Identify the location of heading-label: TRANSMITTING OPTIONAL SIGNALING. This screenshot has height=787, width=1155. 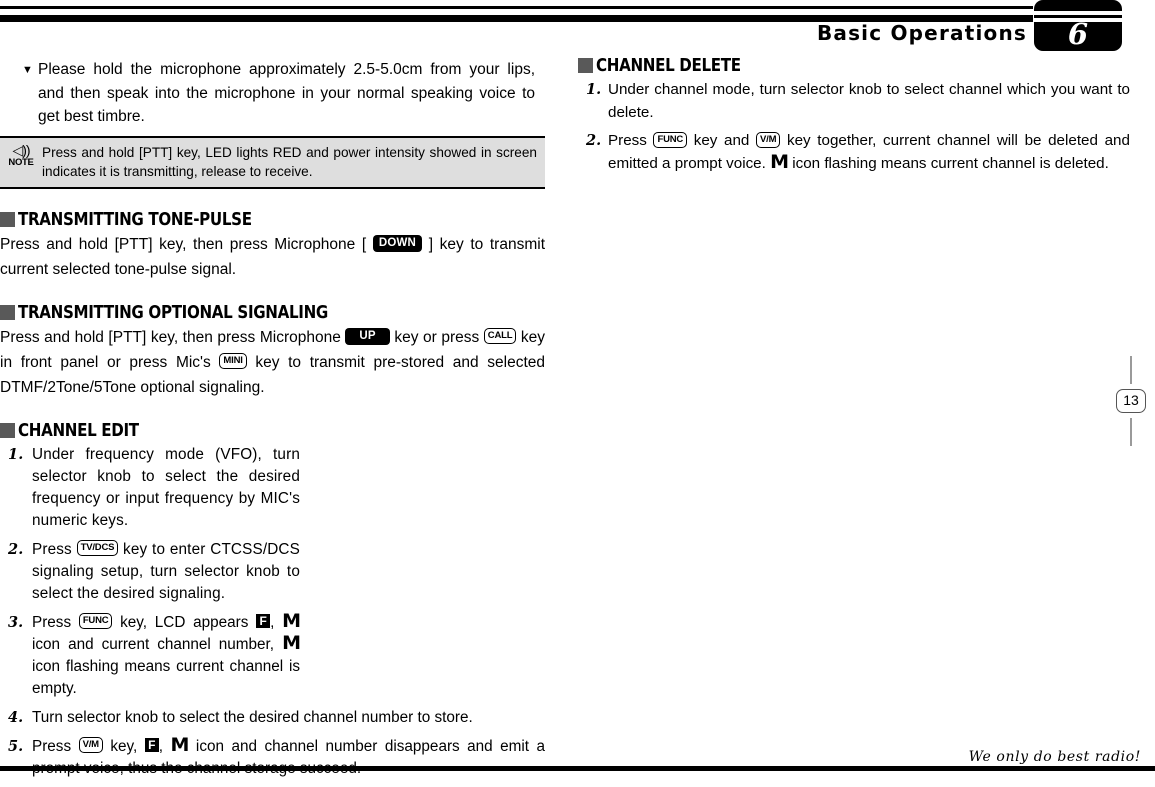
(173, 312).